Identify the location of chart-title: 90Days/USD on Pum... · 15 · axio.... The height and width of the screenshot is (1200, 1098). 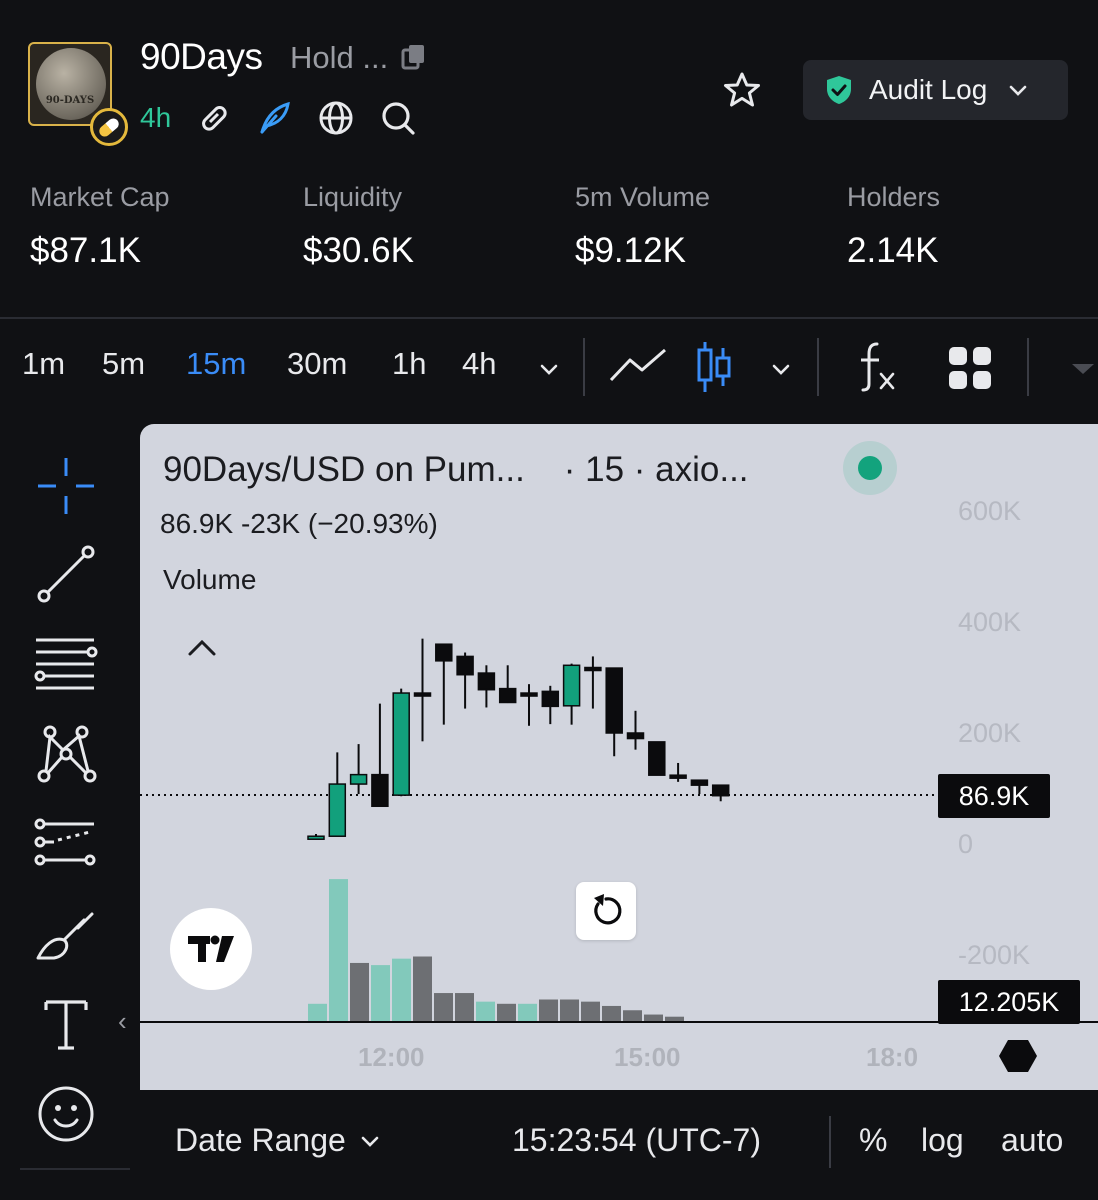
(456, 470).